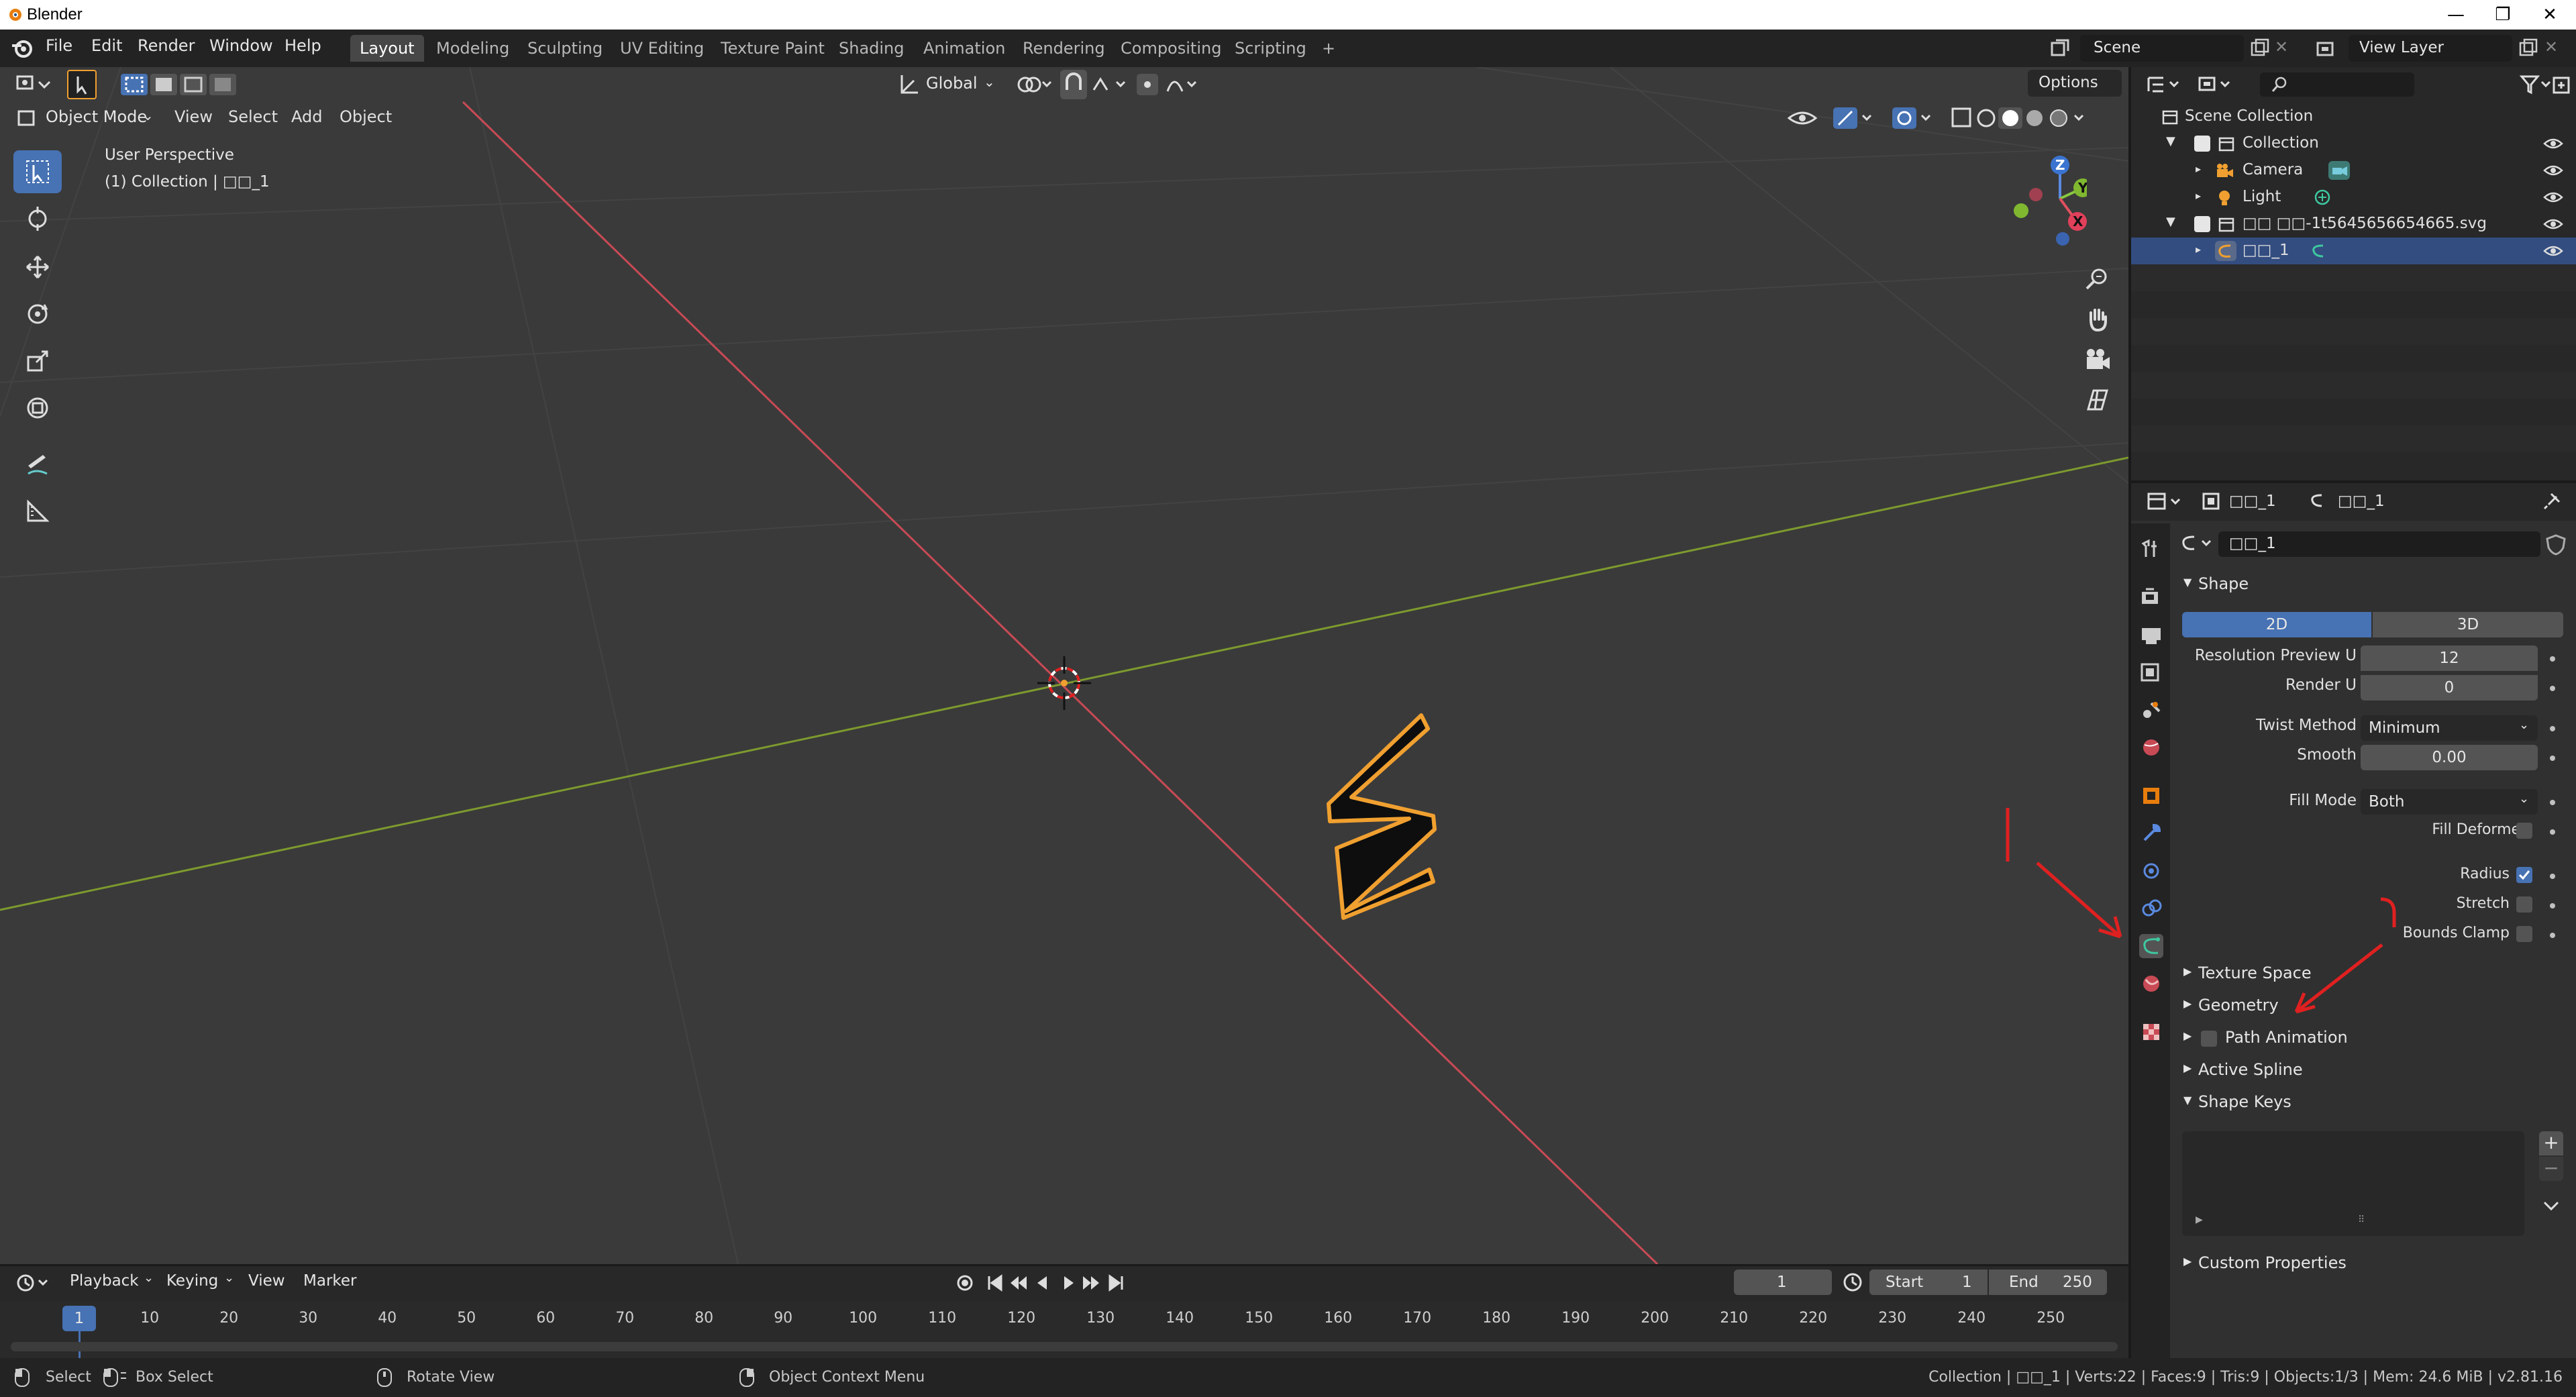 This screenshot has width=2576, height=1397. What do you see at coordinates (2524, 875) in the screenshot?
I see `radius-checkbox` at bounding box center [2524, 875].